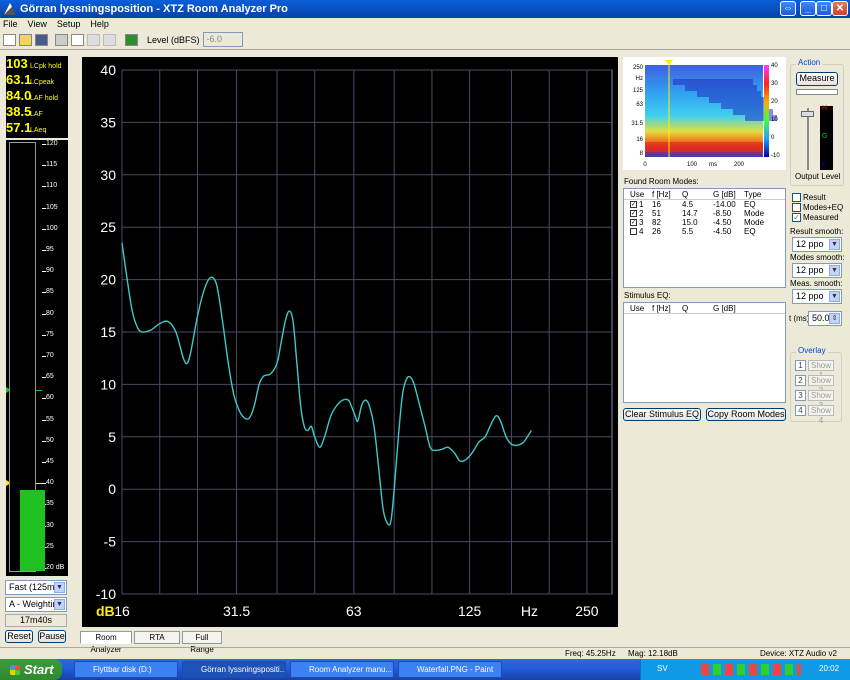 This screenshot has height=680, width=850. What do you see at coordinates (746, 414) in the screenshot?
I see `copy-room-modes-button: Copy Room Modes` at bounding box center [746, 414].